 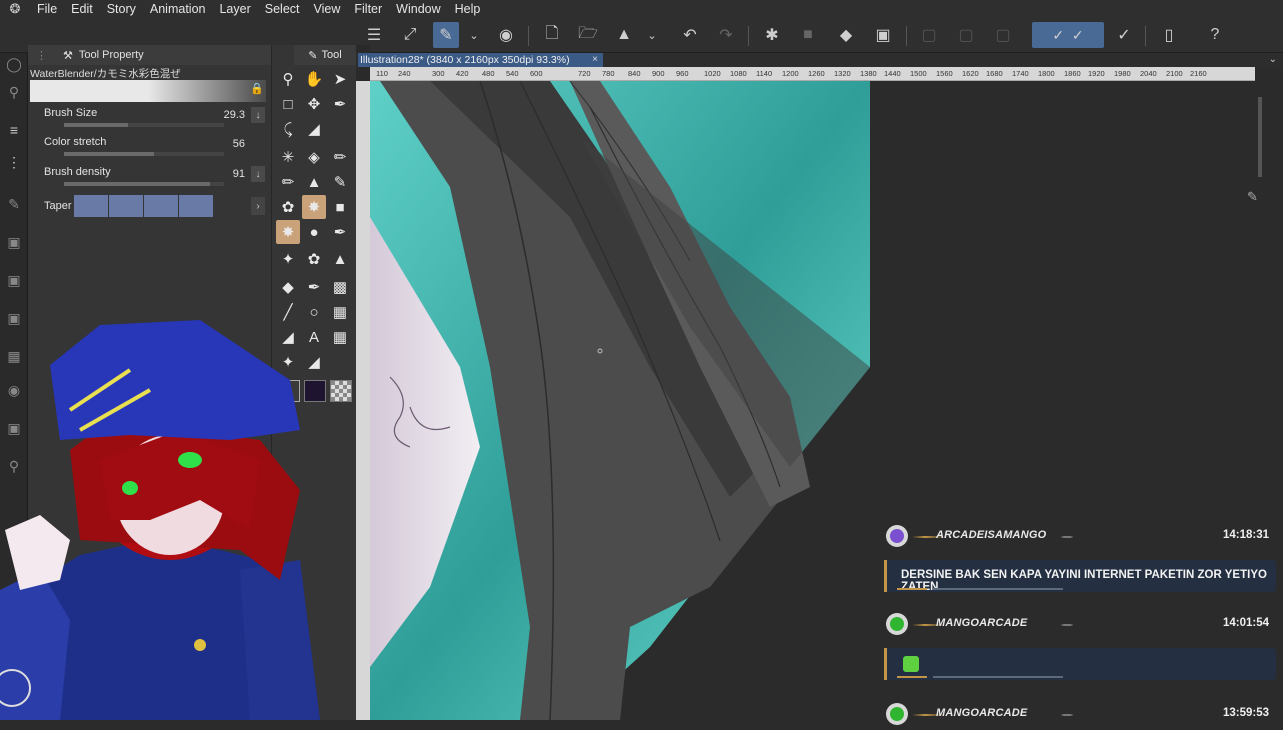 What do you see at coordinates (883, 35) in the screenshot?
I see `transform-icon: ▣` at bounding box center [883, 35].